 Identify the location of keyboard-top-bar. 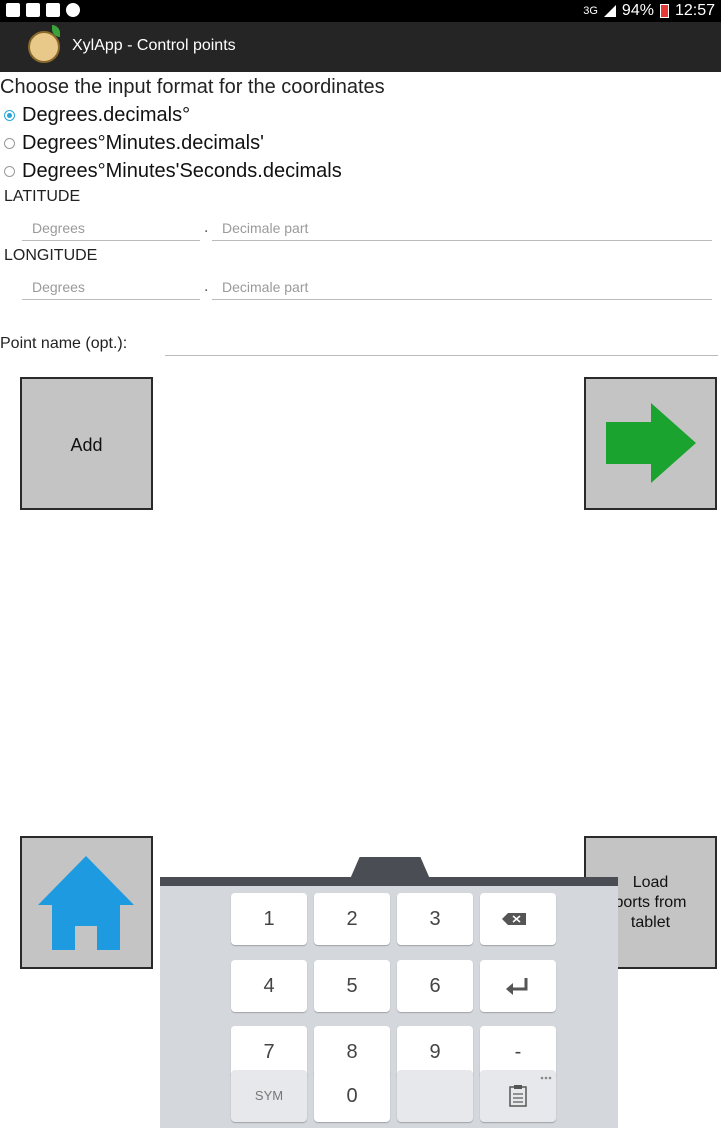
(389, 881).